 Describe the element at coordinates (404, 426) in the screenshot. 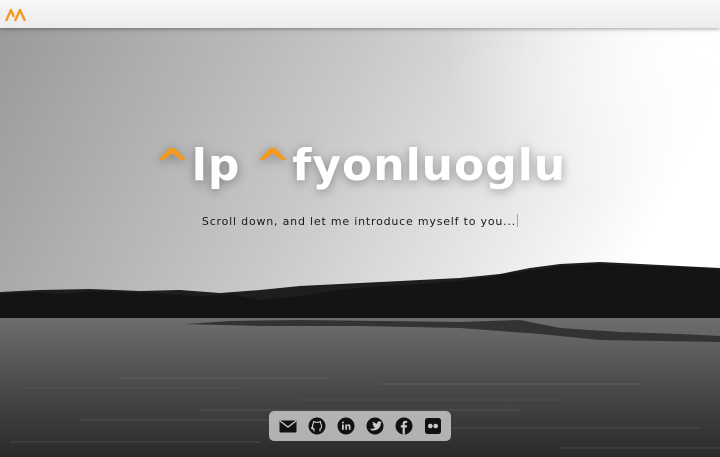

I see `facebook-icon` at that location.